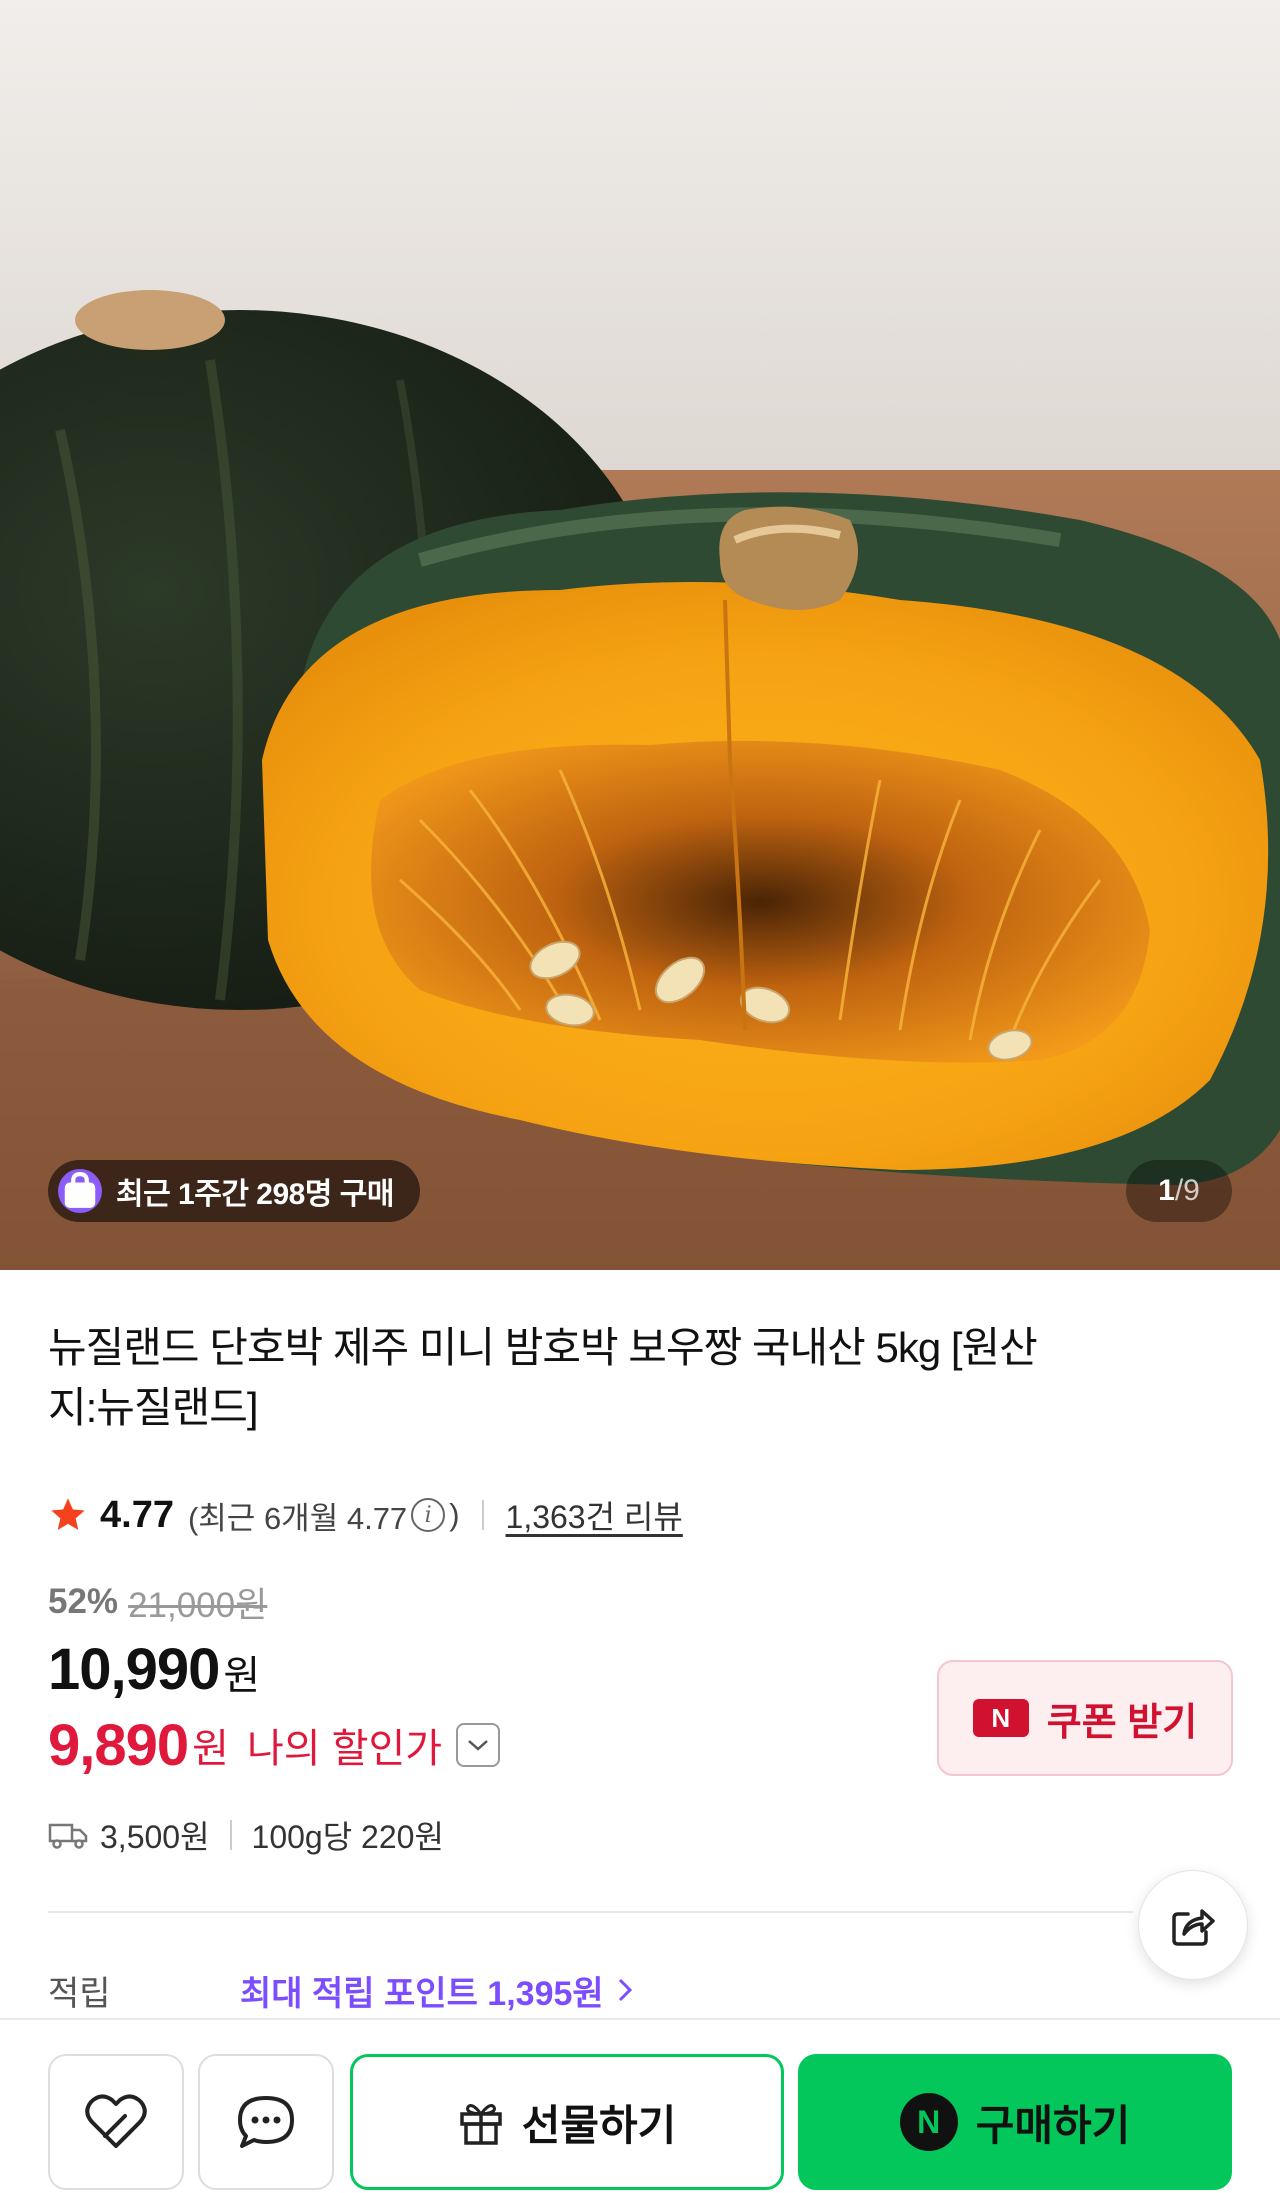  What do you see at coordinates (480, 2124) in the screenshot?
I see `gift-icon` at bounding box center [480, 2124].